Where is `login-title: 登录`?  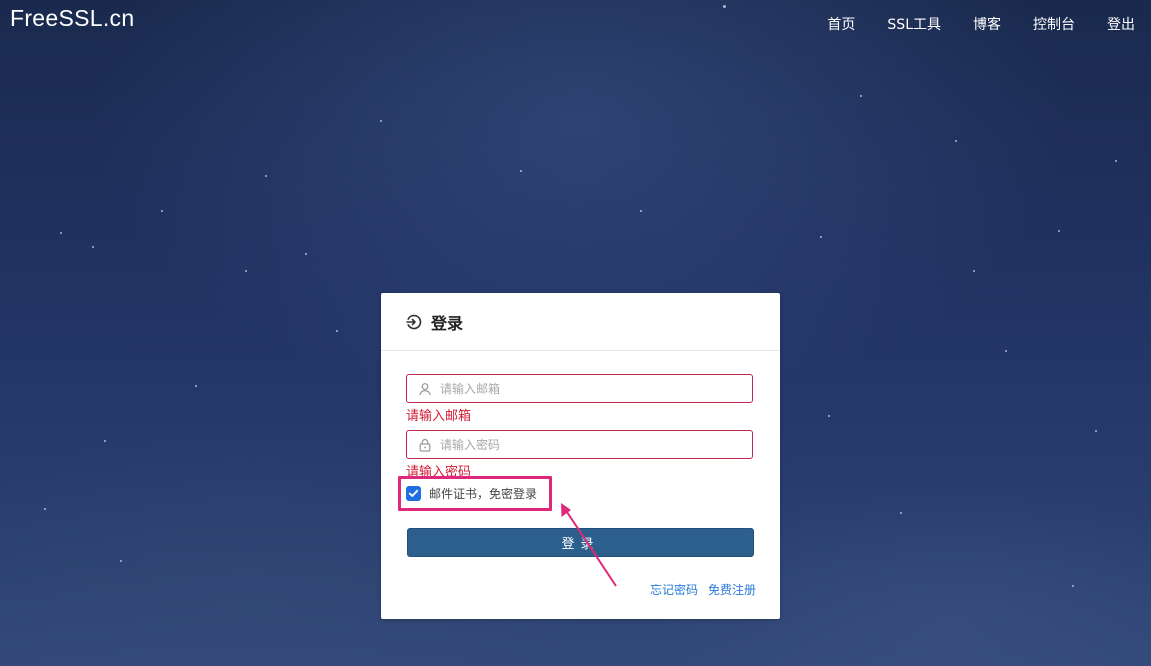
login-title: 登录 is located at coordinates (447, 323).